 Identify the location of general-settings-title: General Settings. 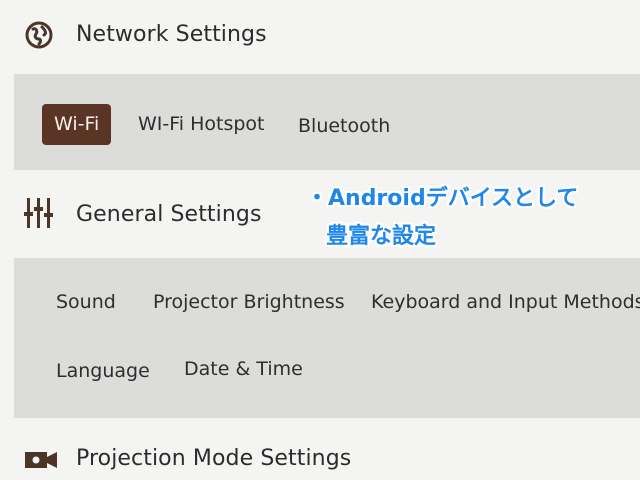
(169, 214).